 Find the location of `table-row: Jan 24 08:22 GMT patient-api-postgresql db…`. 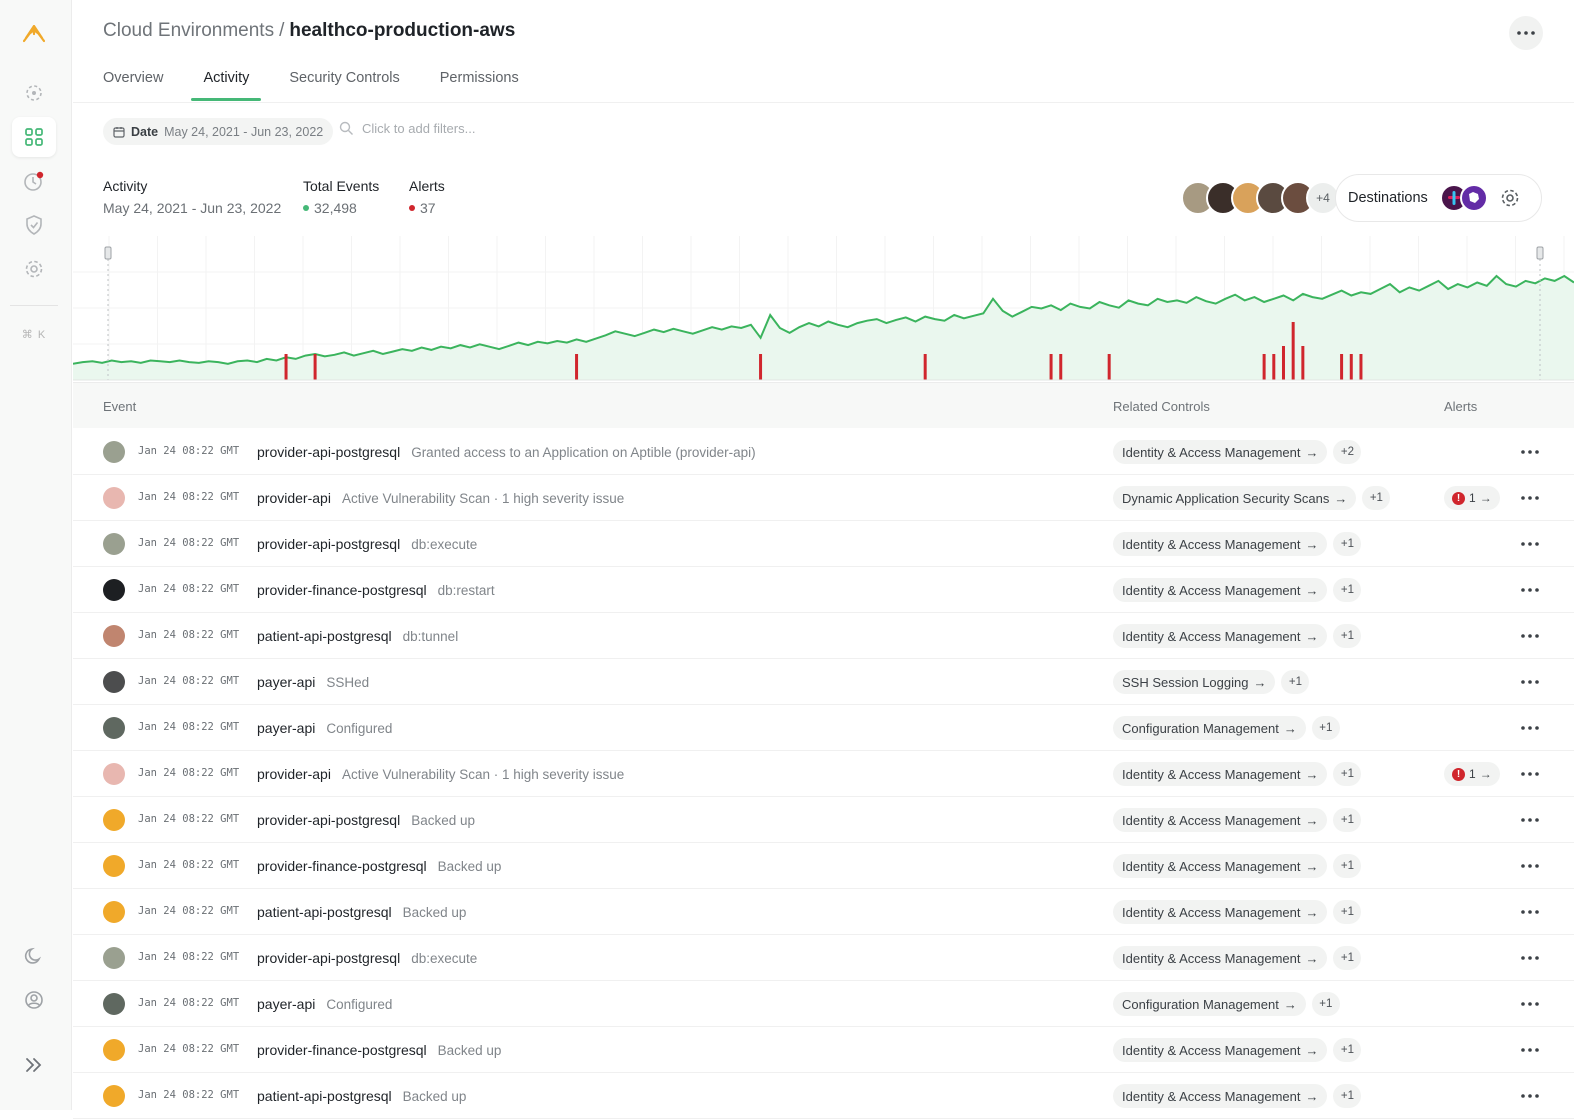

table-row: Jan 24 08:22 GMT patient-api-postgresql db… is located at coordinates (823, 636).